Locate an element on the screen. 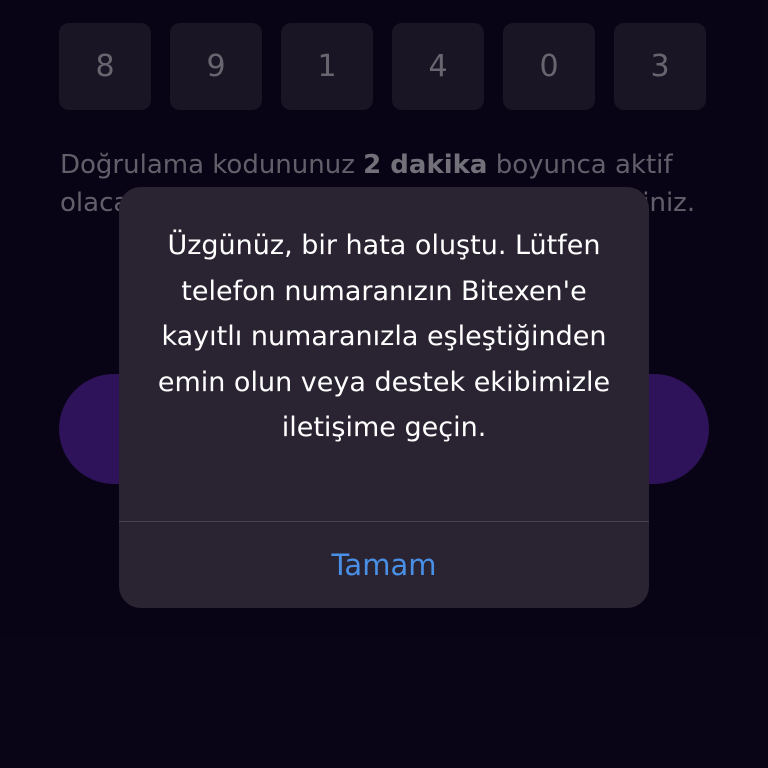 This screenshot has height=768, width=768. ok-button: Tamam is located at coordinates (384, 565).